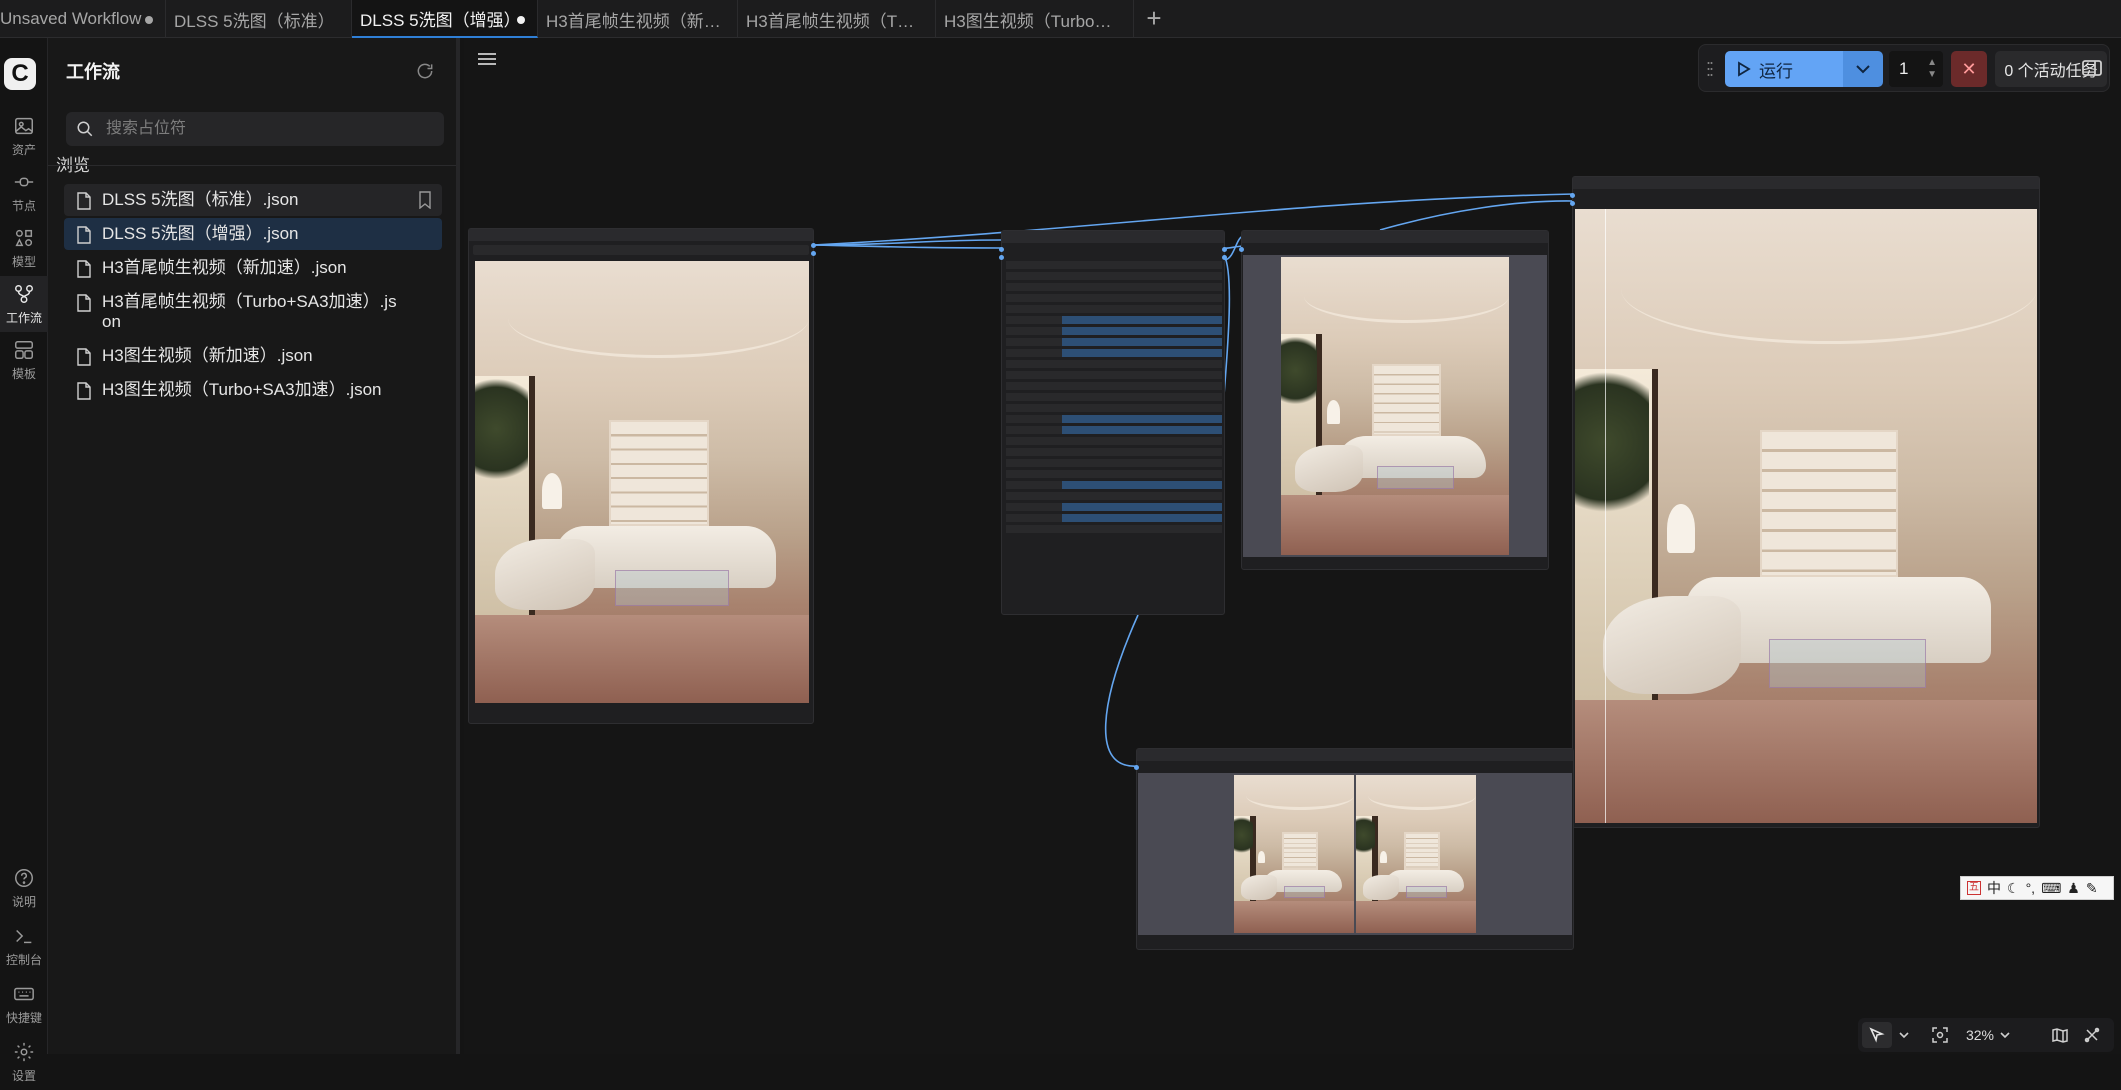  I want to click on keyboard-icon, so click(24, 993).